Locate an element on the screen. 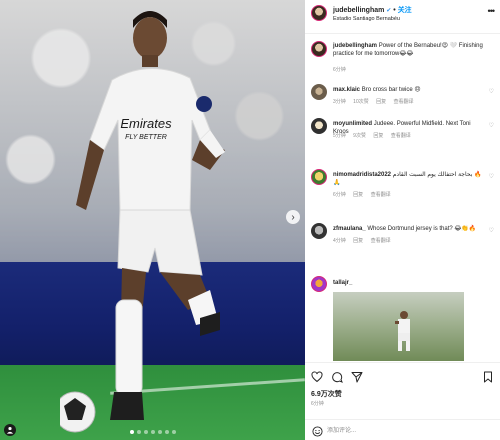  comment-username: max.klaic is located at coordinates (346, 90).